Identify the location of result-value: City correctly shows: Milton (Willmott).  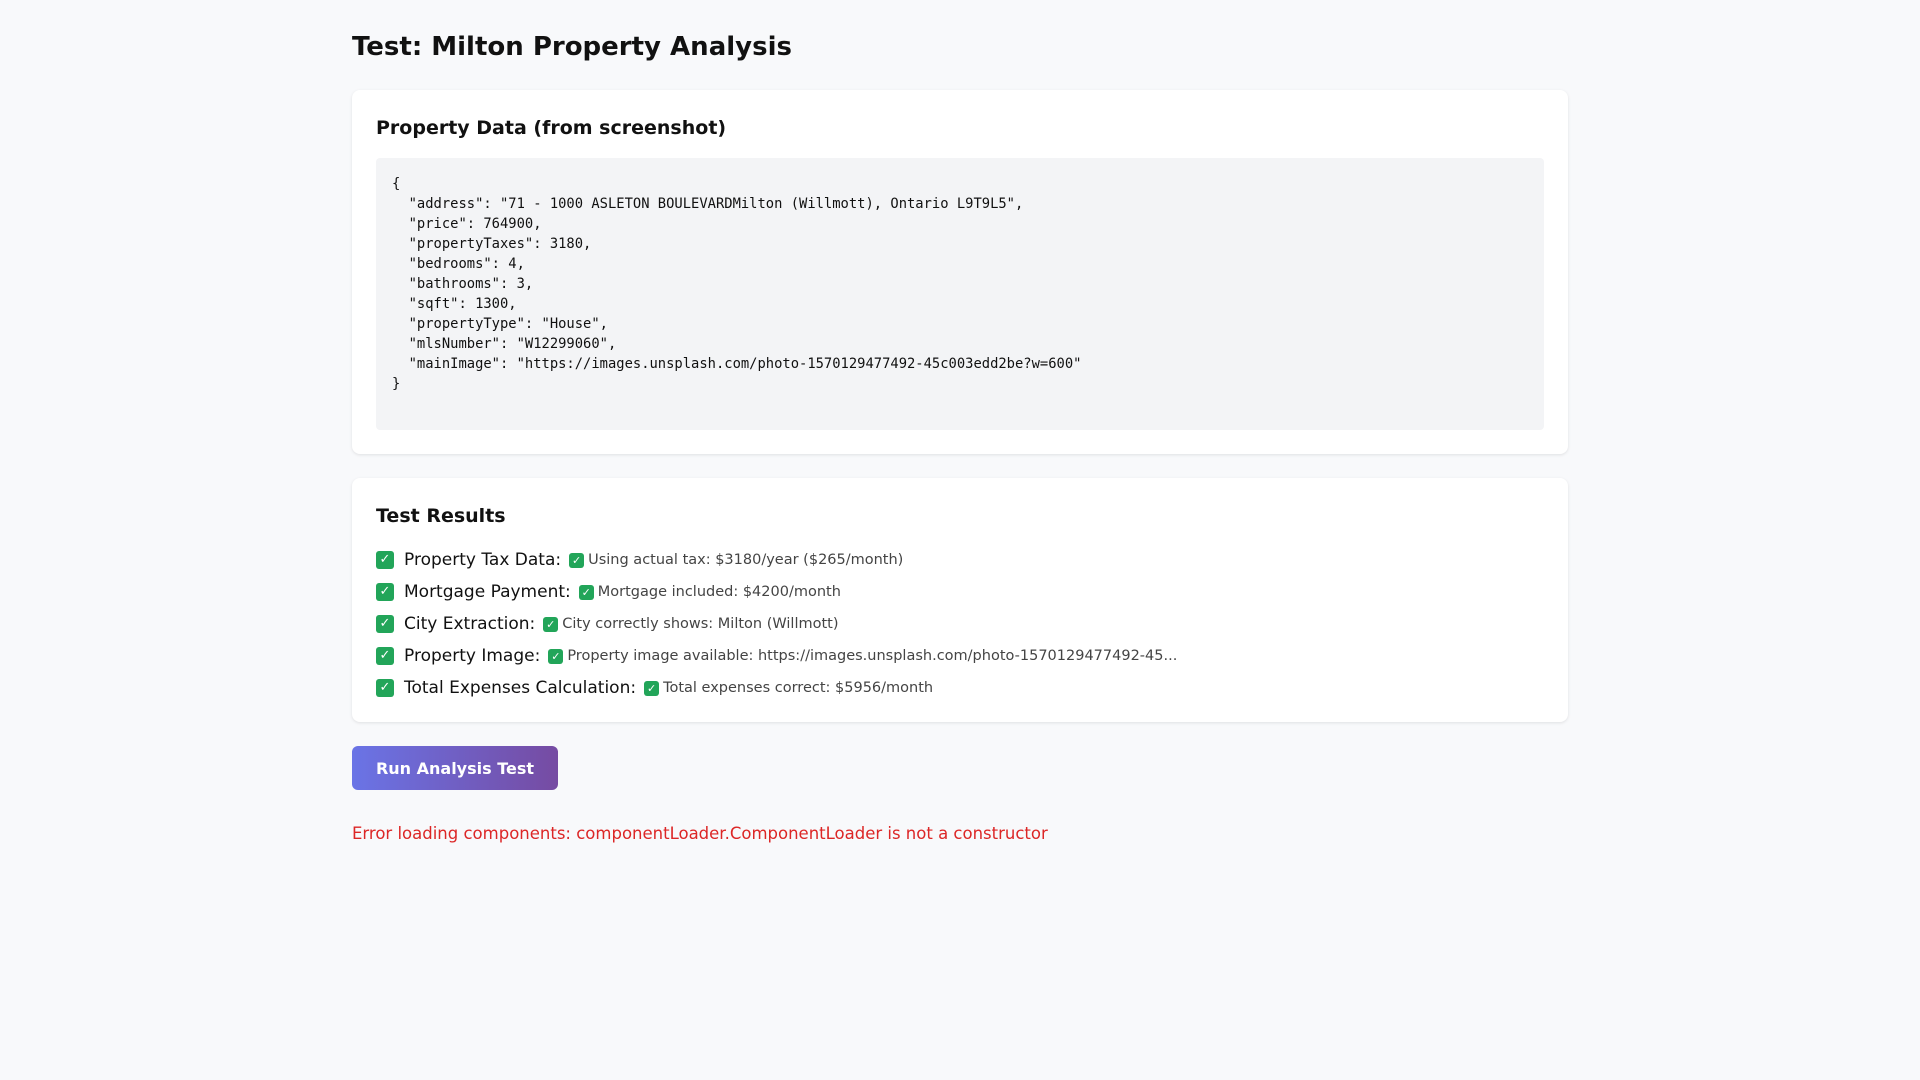
(700, 624).